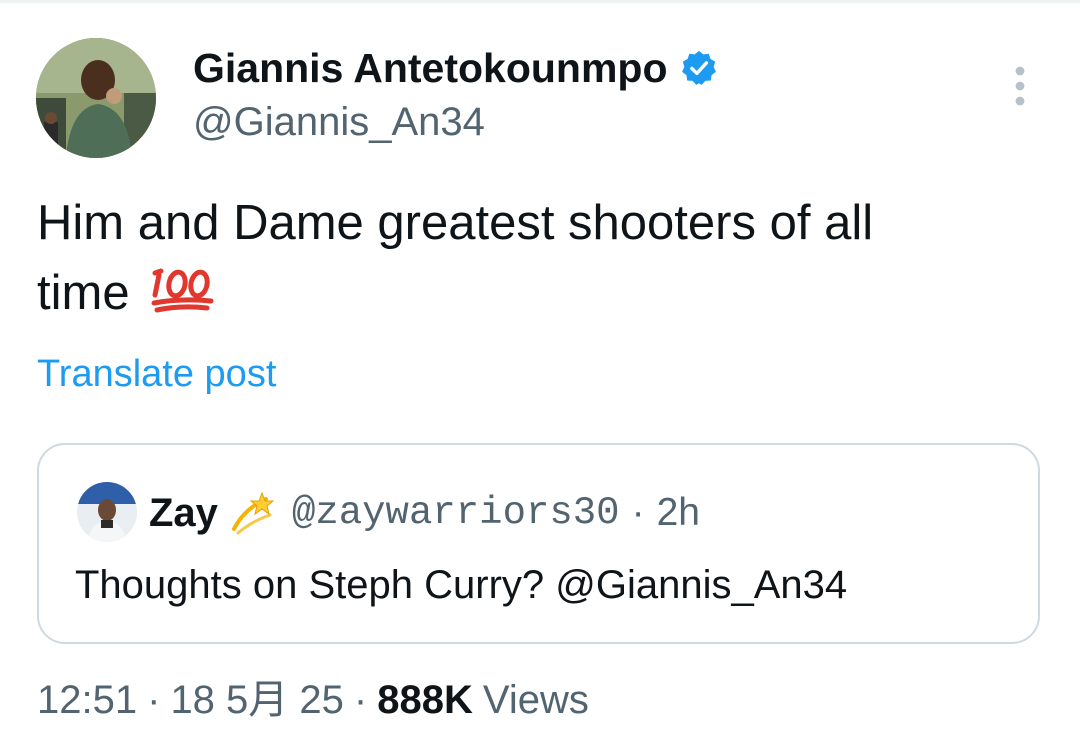 The image size is (1080, 744). What do you see at coordinates (253, 513) in the screenshot?
I see `dizzy-icon` at bounding box center [253, 513].